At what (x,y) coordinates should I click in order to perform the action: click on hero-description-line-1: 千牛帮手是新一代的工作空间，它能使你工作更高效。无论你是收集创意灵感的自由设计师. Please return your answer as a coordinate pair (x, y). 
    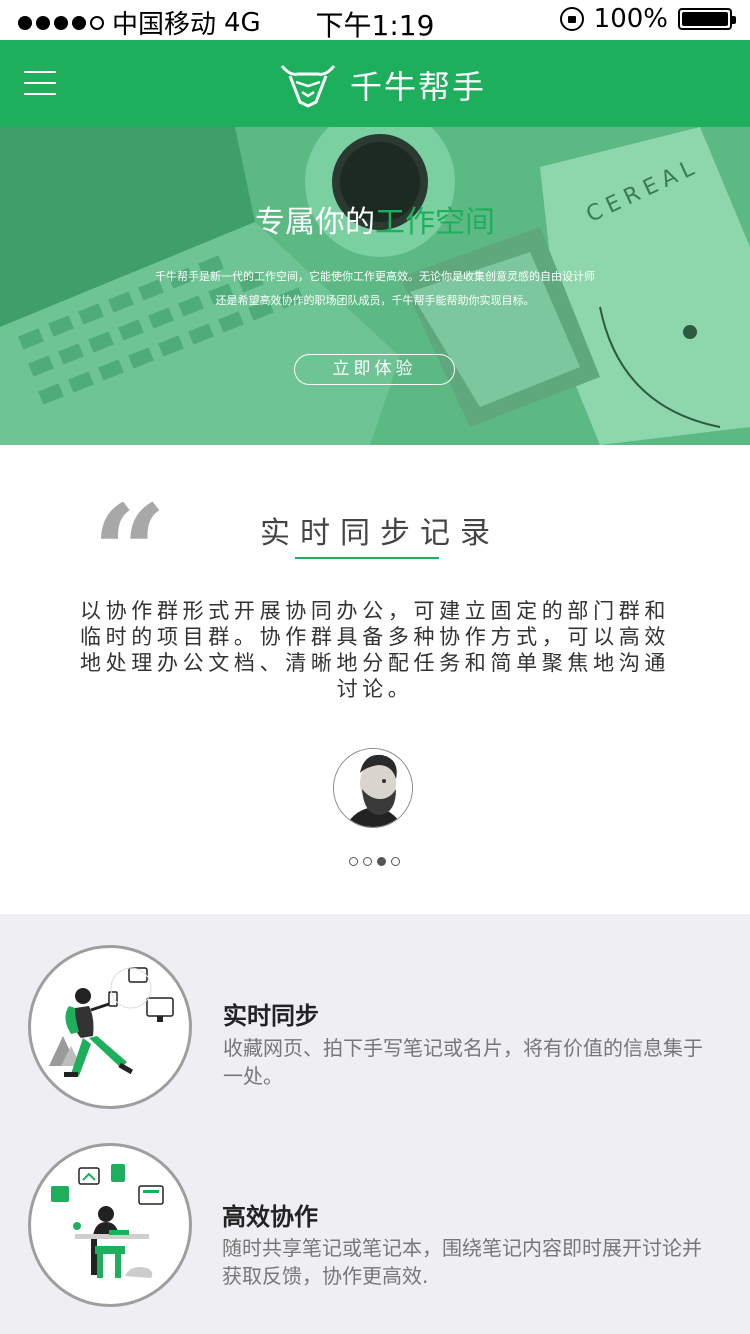
    Looking at the image, I should click on (375, 276).